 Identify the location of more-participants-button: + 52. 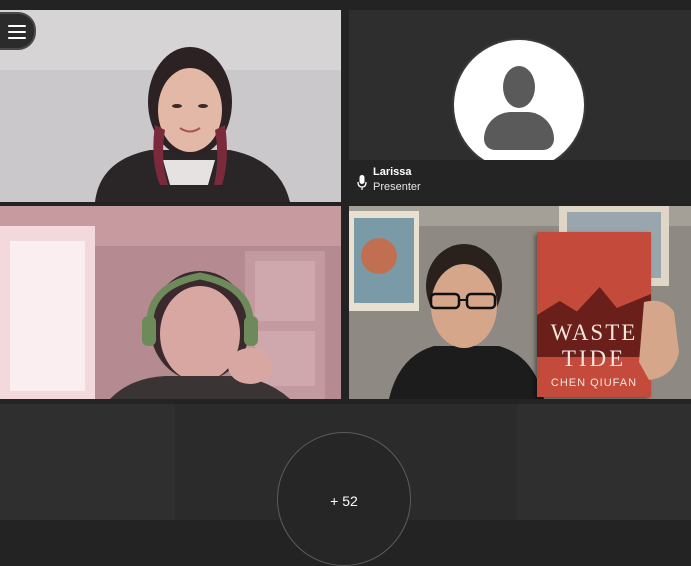
(344, 499).